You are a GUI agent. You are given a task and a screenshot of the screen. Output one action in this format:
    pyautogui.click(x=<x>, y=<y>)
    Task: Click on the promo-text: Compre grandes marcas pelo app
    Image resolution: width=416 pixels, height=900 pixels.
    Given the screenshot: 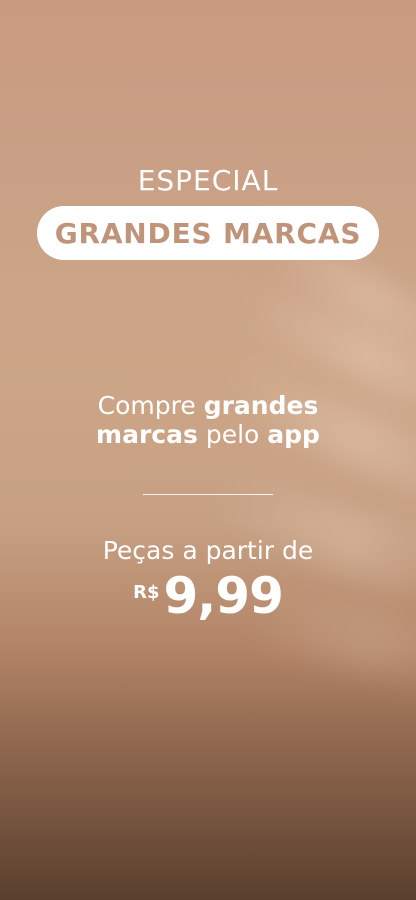 What is the action you would take?
    pyautogui.click(x=208, y=420)
    